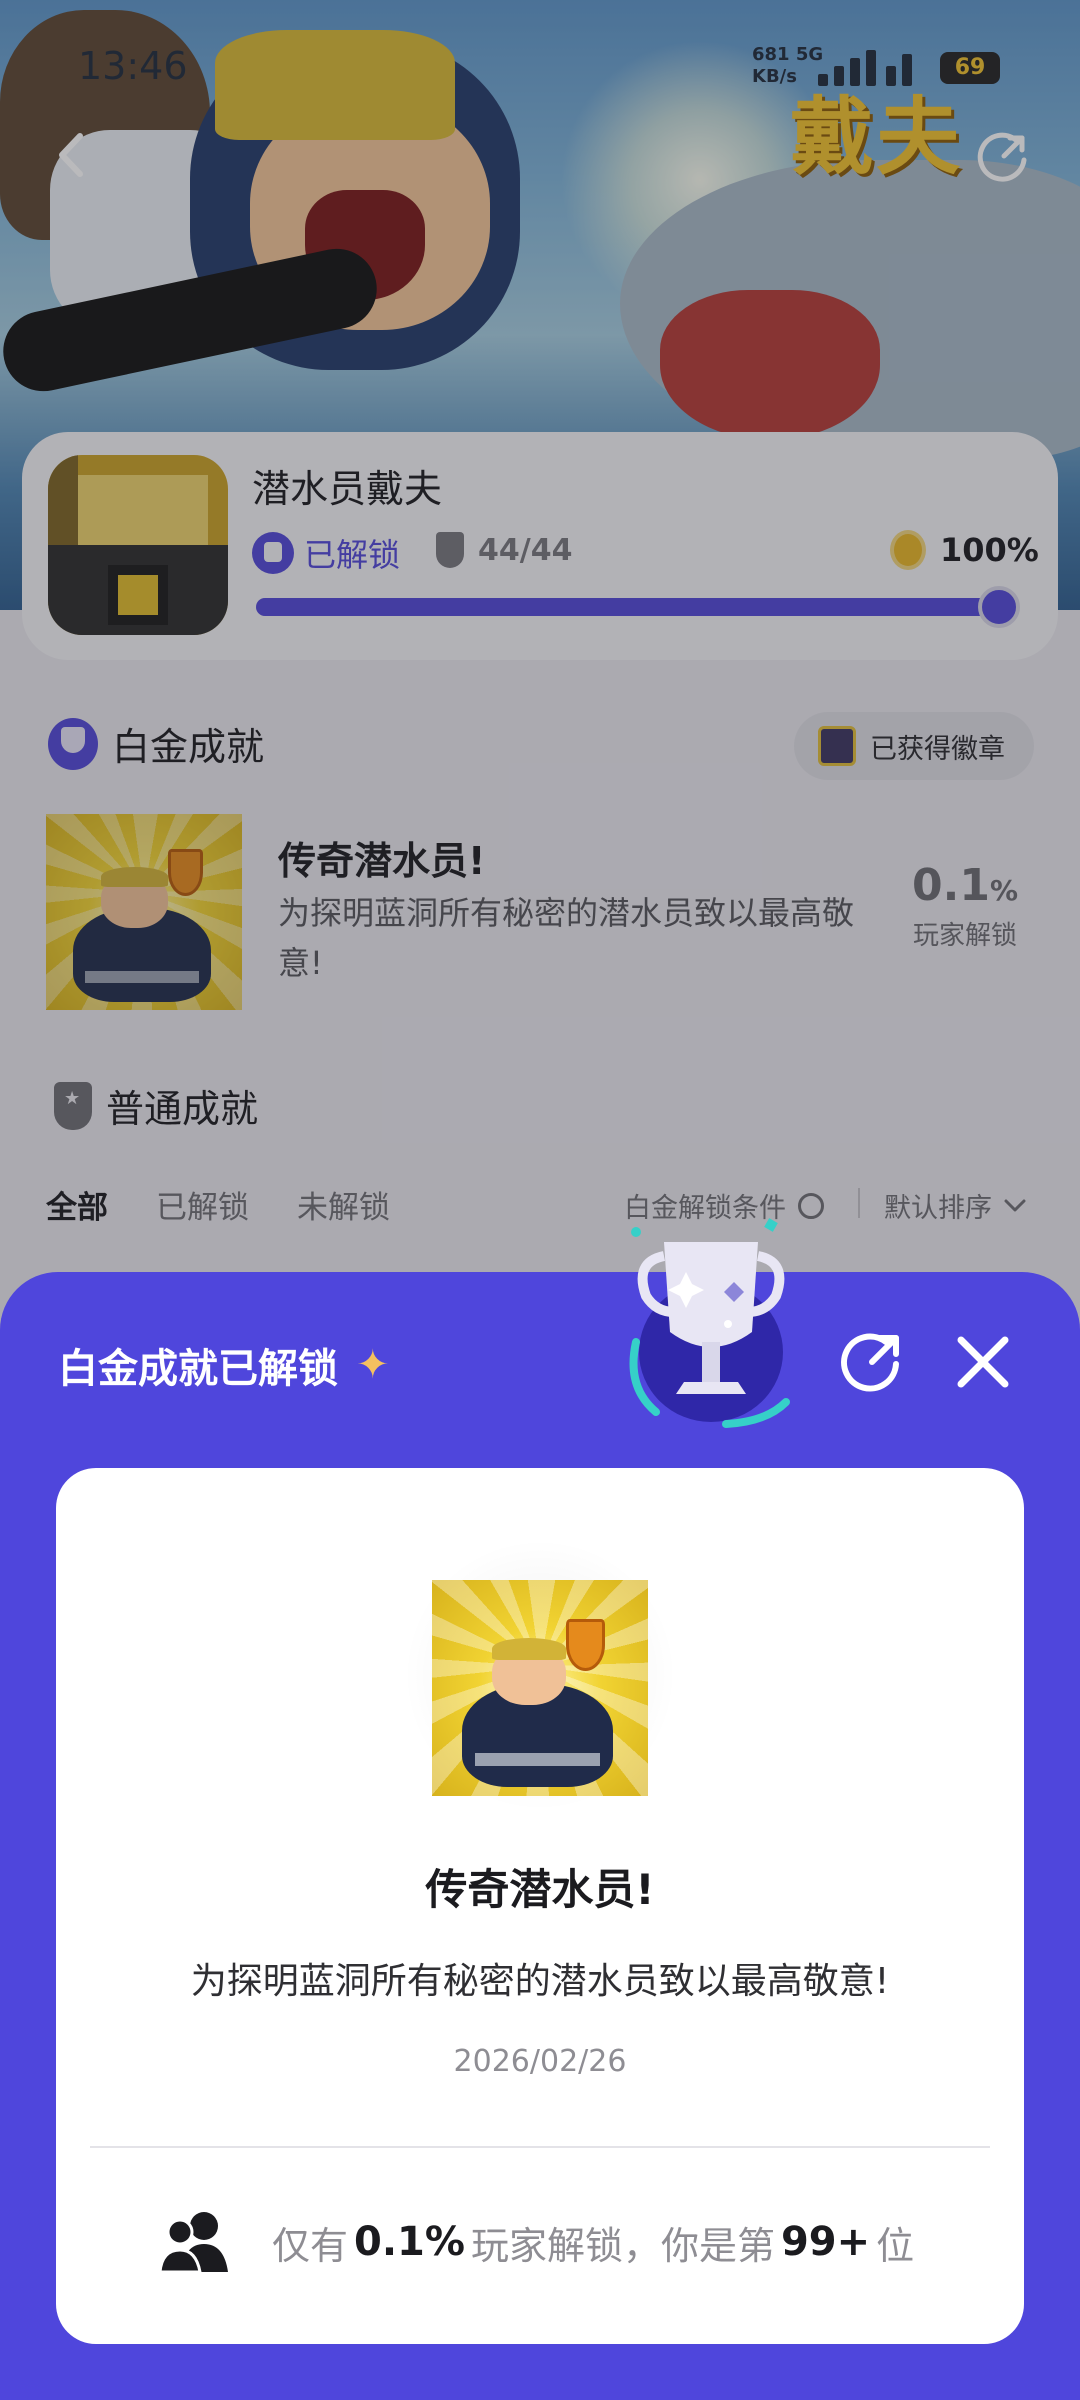 Image resolution: width=1080 pixels, height=2400 pixels. What do you see at coordinates (895, 2245) in the screenshot?
I see `stat-suffix: 位` at bounding box center [895, 2245].